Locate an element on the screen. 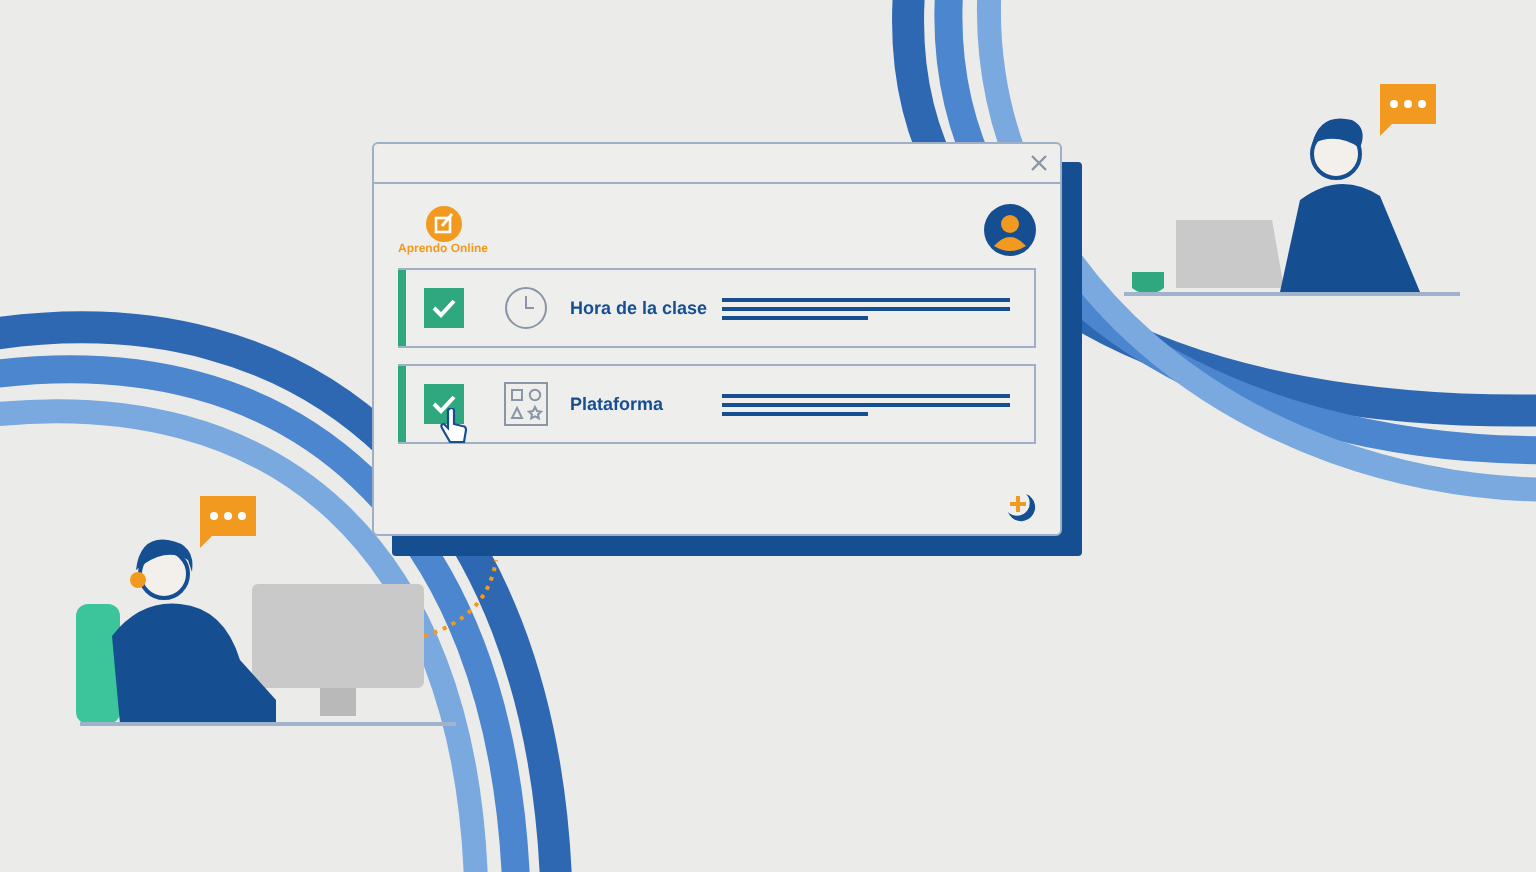 The height and width of the screenshot is (872, 1536). close-icon is located at coordinates (1039, 163).